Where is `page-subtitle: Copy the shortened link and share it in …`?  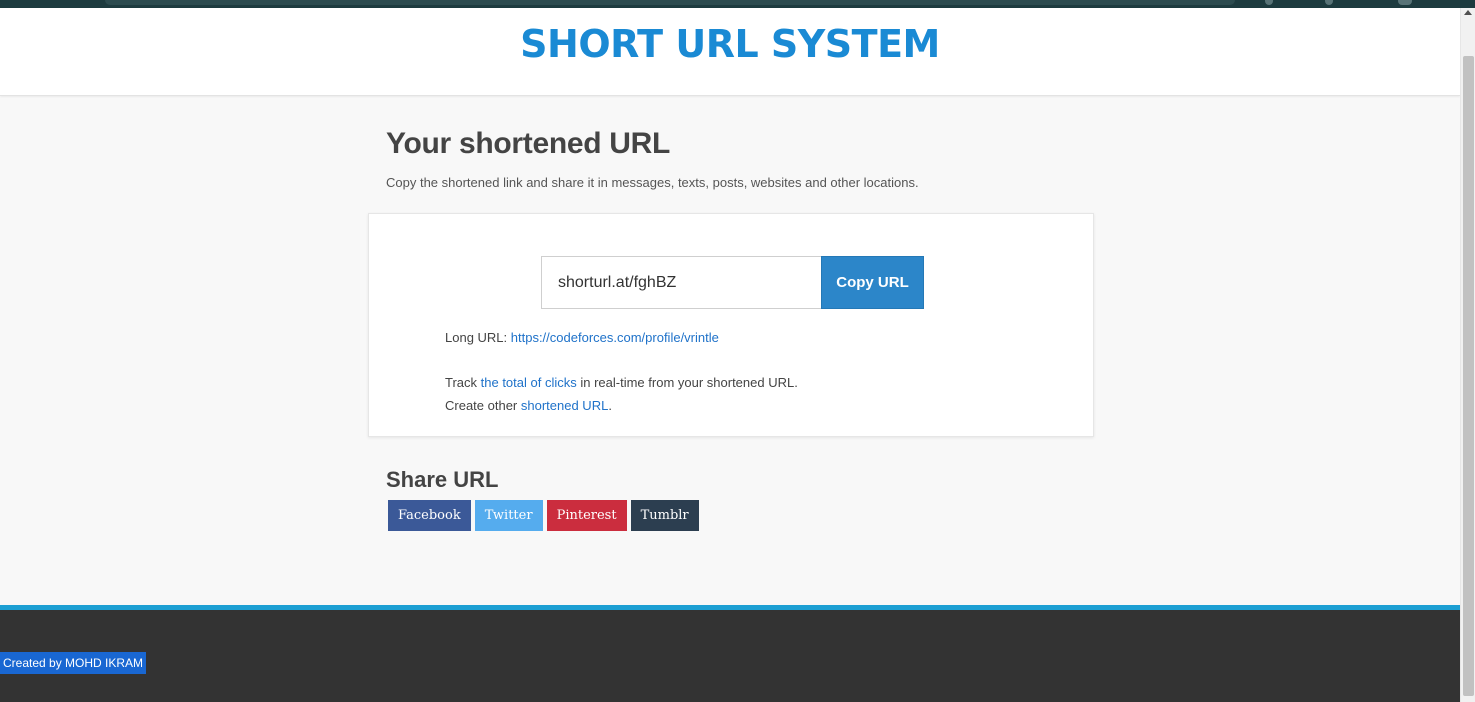 page-subtitle: Copy the shortened link and share it in … is located at coordinates (652, 182).